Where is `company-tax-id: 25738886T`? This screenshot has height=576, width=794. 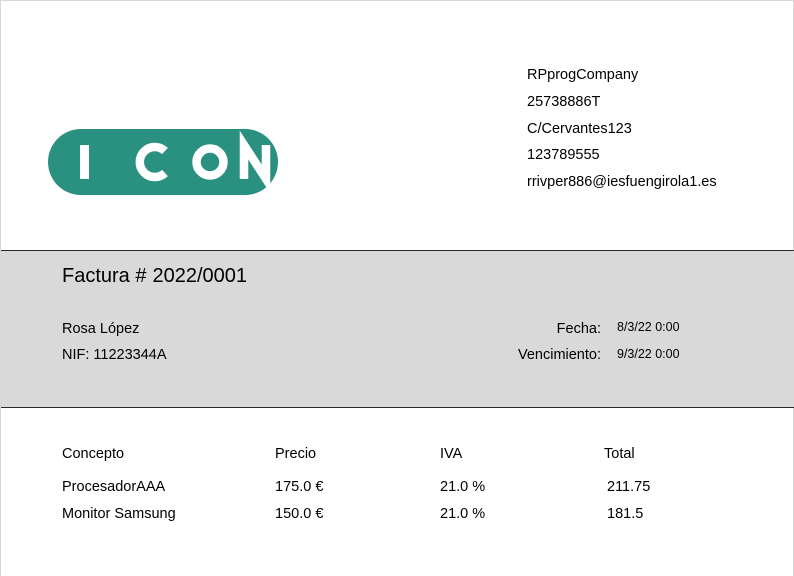 company-tax-id: 25738886T is located at coordinates (564, 101).